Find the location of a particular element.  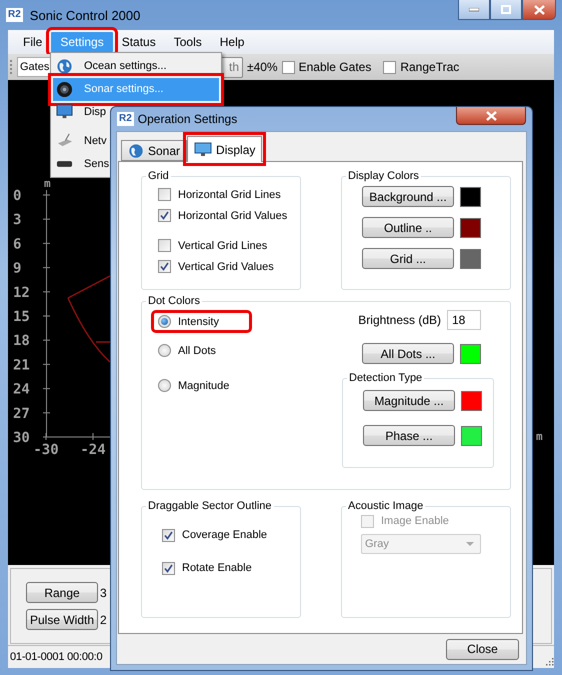

value-text: 2 is located at coordinates (104, 619).